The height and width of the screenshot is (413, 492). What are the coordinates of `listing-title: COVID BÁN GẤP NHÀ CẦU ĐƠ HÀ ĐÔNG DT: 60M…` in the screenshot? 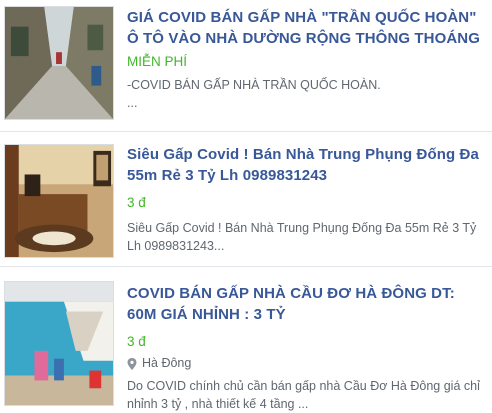 It's located at (306, 304).